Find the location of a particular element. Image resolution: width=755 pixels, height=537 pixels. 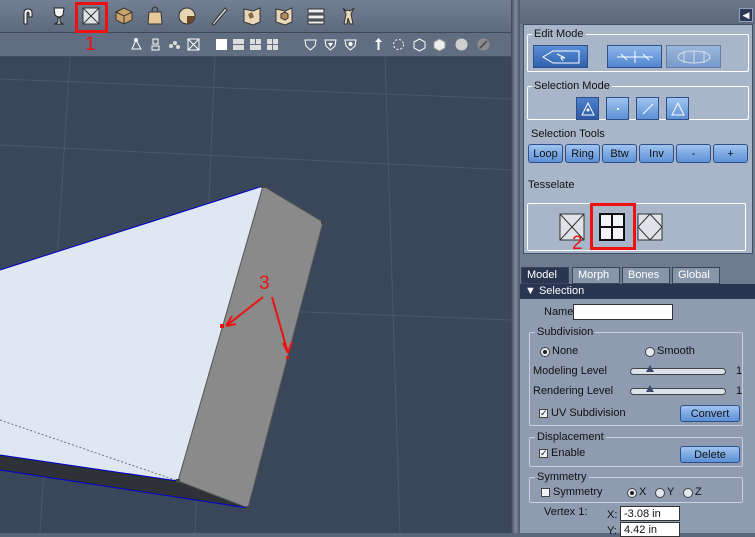

group-icon is located at coordinates (174, 44).